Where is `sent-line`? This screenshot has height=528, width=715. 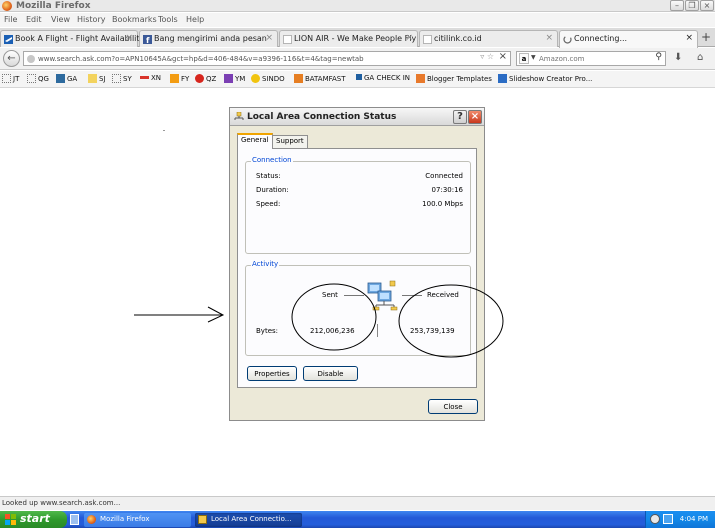
sent-line is located at coordinates (354, 295).